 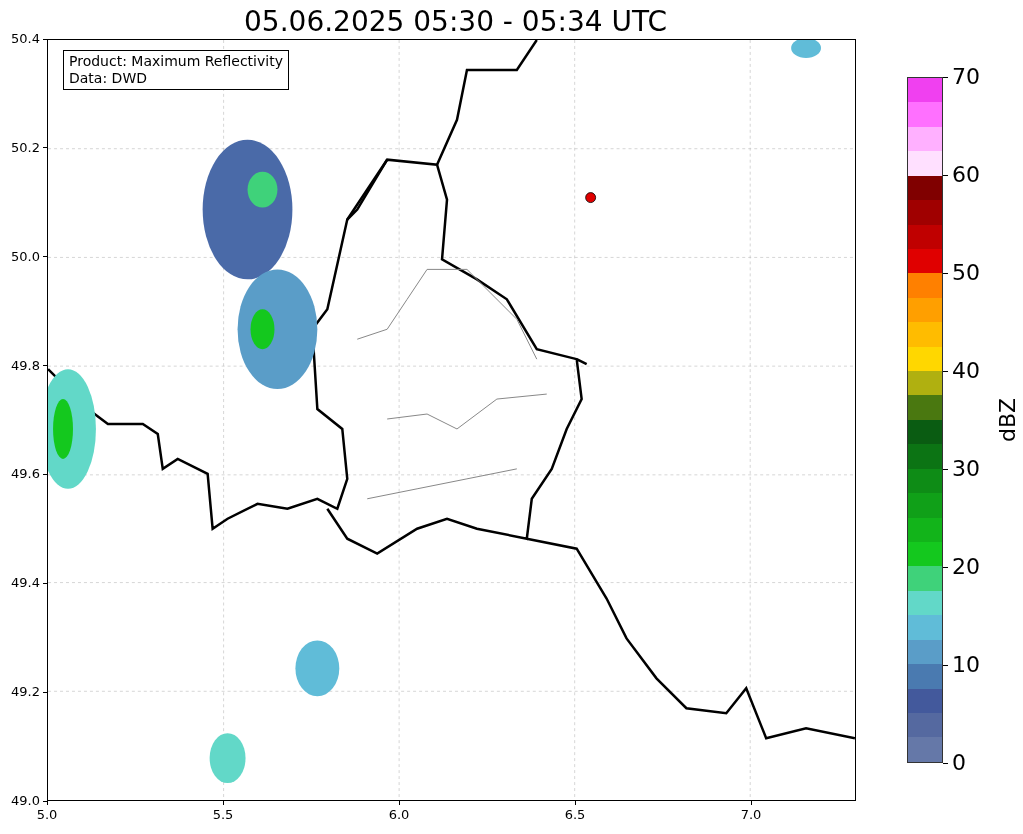 What do you see at coordinates (25, 583) in the screenshot?
I see `y-tick-label: 49.4` at bounding box center [25, 583].